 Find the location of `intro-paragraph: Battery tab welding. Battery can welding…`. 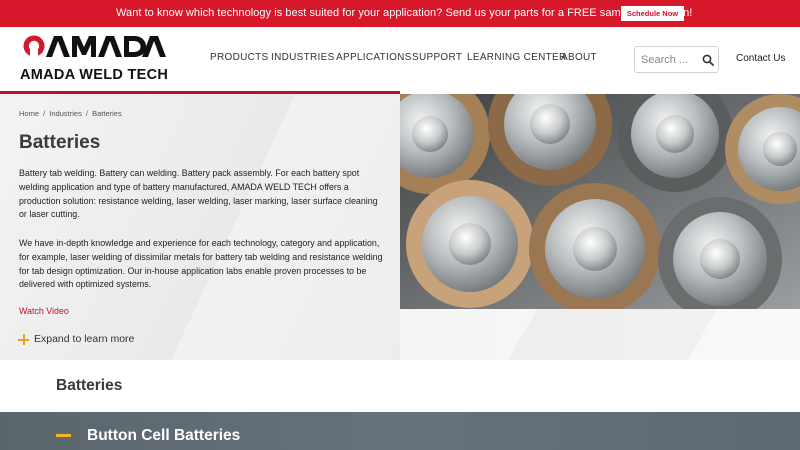

intro-paragraph: Battery tab welding. Battery can welding… is located at coordinates (198, 194).